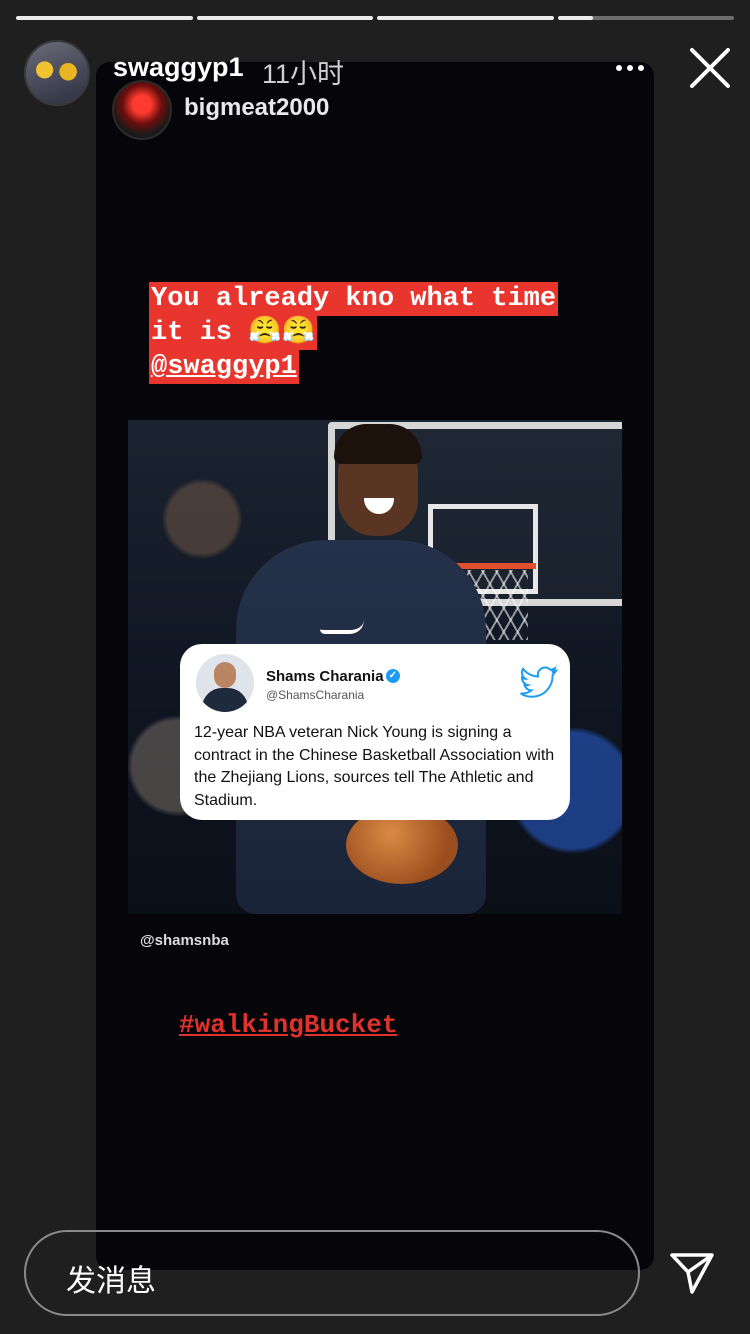 Image resolution: width=750 pixels, height=1334 pixels. What do you see at coordinates (184, 940) in the screenshot?
I see `image-credit: @shamsnba` at bounding box center [184, 940].